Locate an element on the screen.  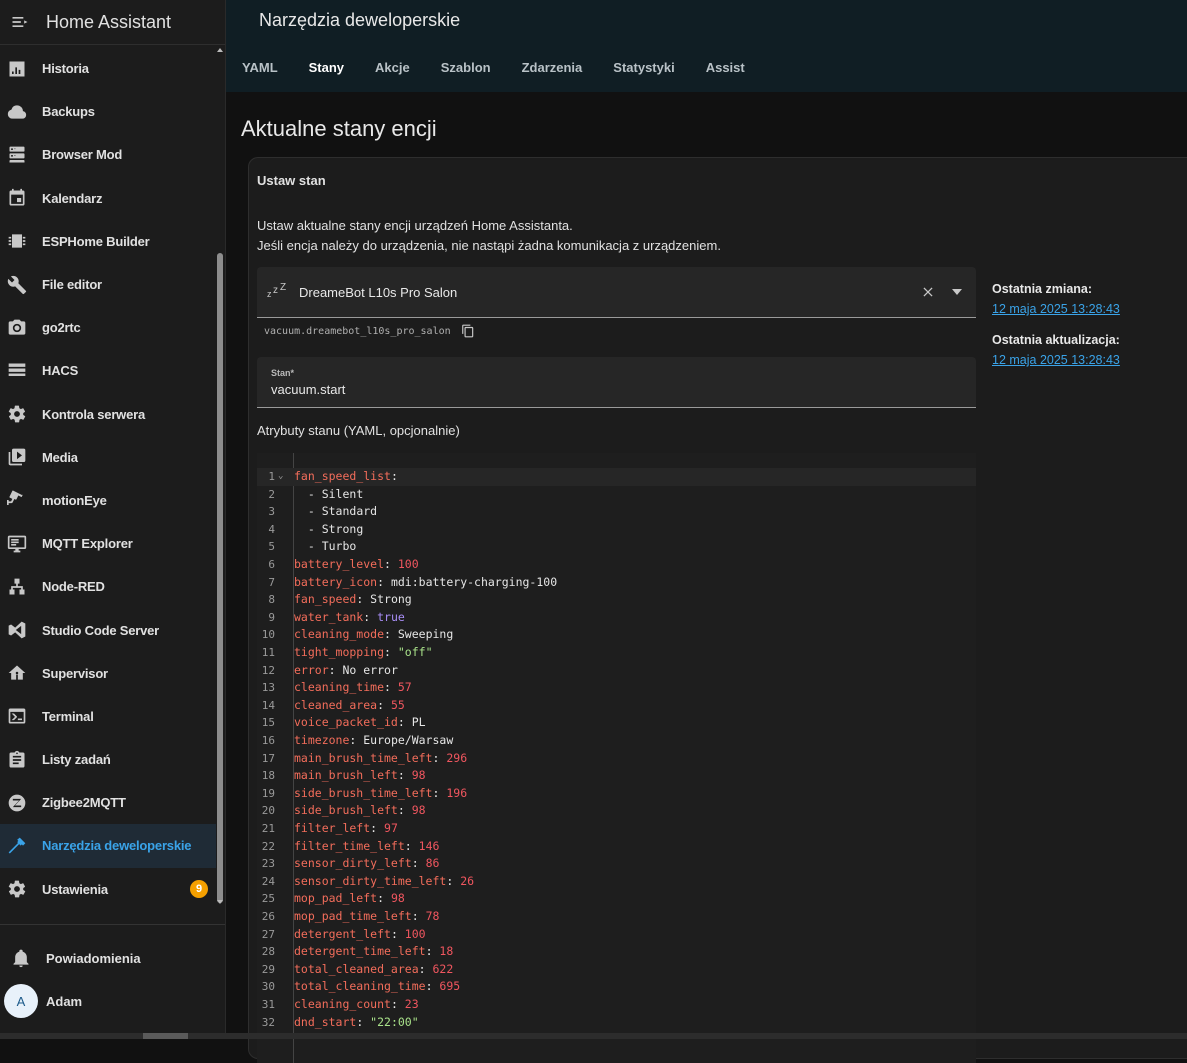
code-line: 11 tight_mopping: "off" is located at coordinates (616, 653).